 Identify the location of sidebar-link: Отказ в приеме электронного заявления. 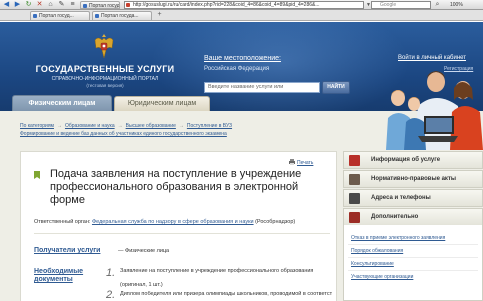
(398, 238).